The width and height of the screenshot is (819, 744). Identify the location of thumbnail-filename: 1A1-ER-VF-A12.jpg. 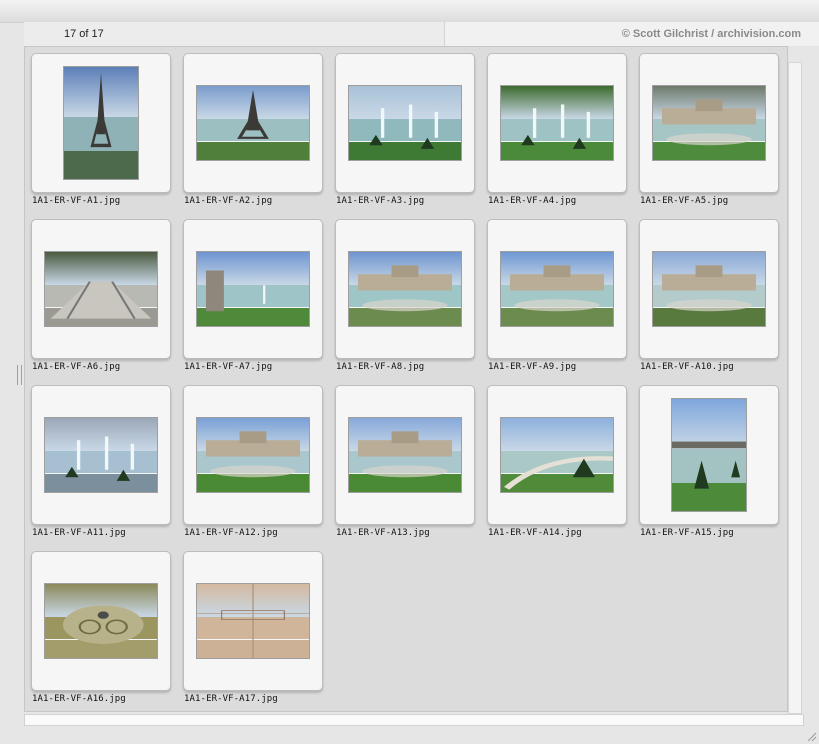
(231, 533).